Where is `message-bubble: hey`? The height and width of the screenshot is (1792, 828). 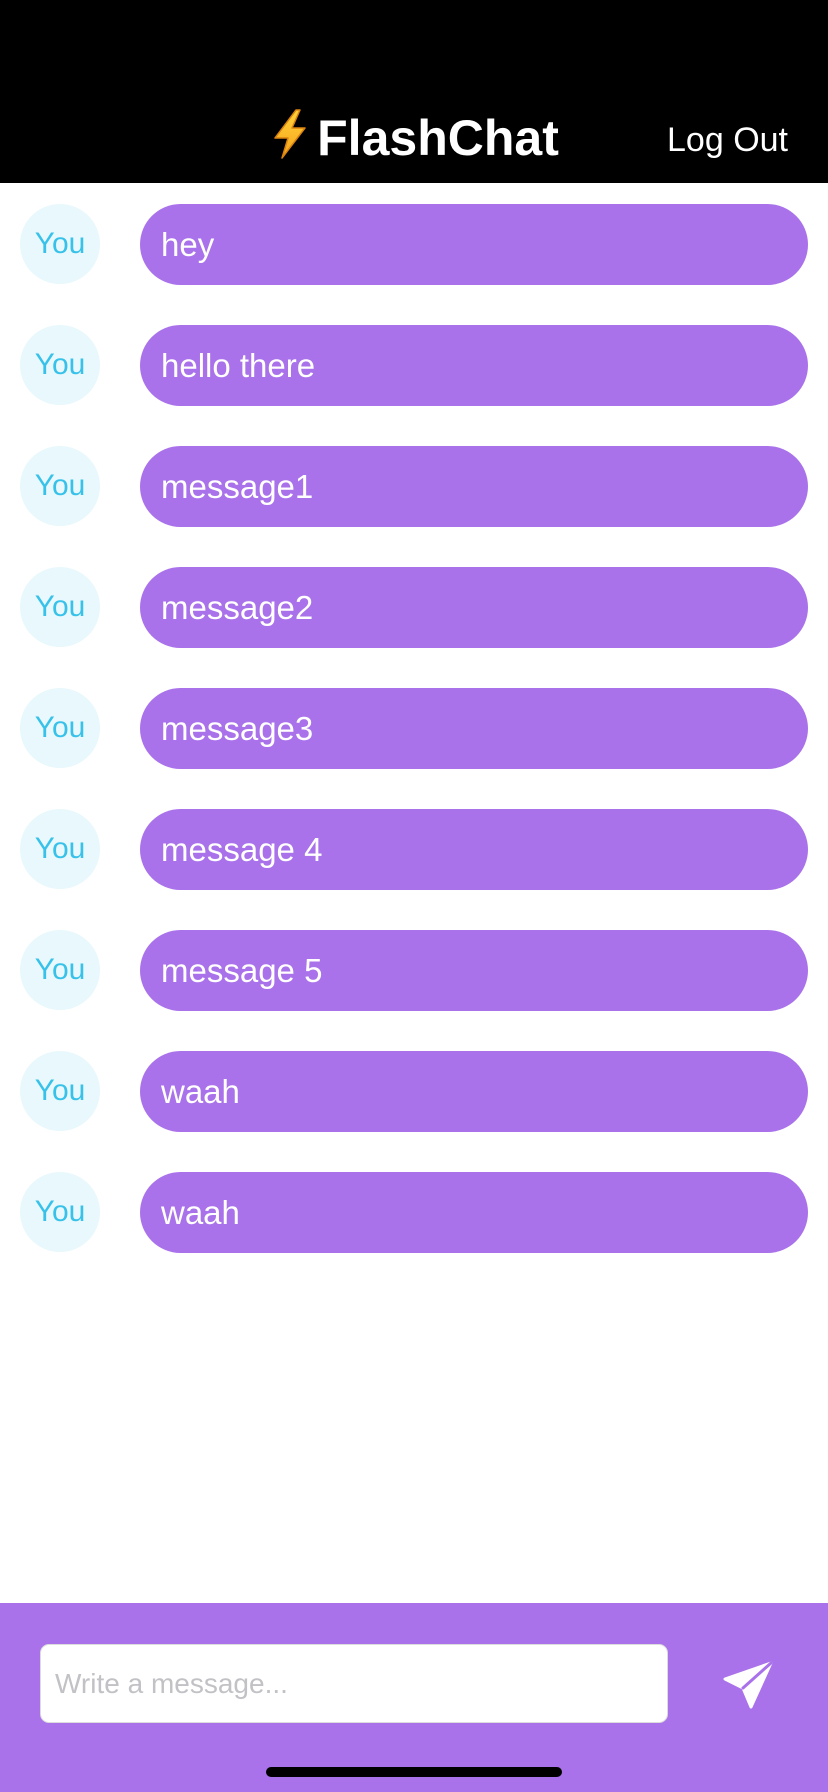
message-bubble: hey is located at coordinates (474, 244).